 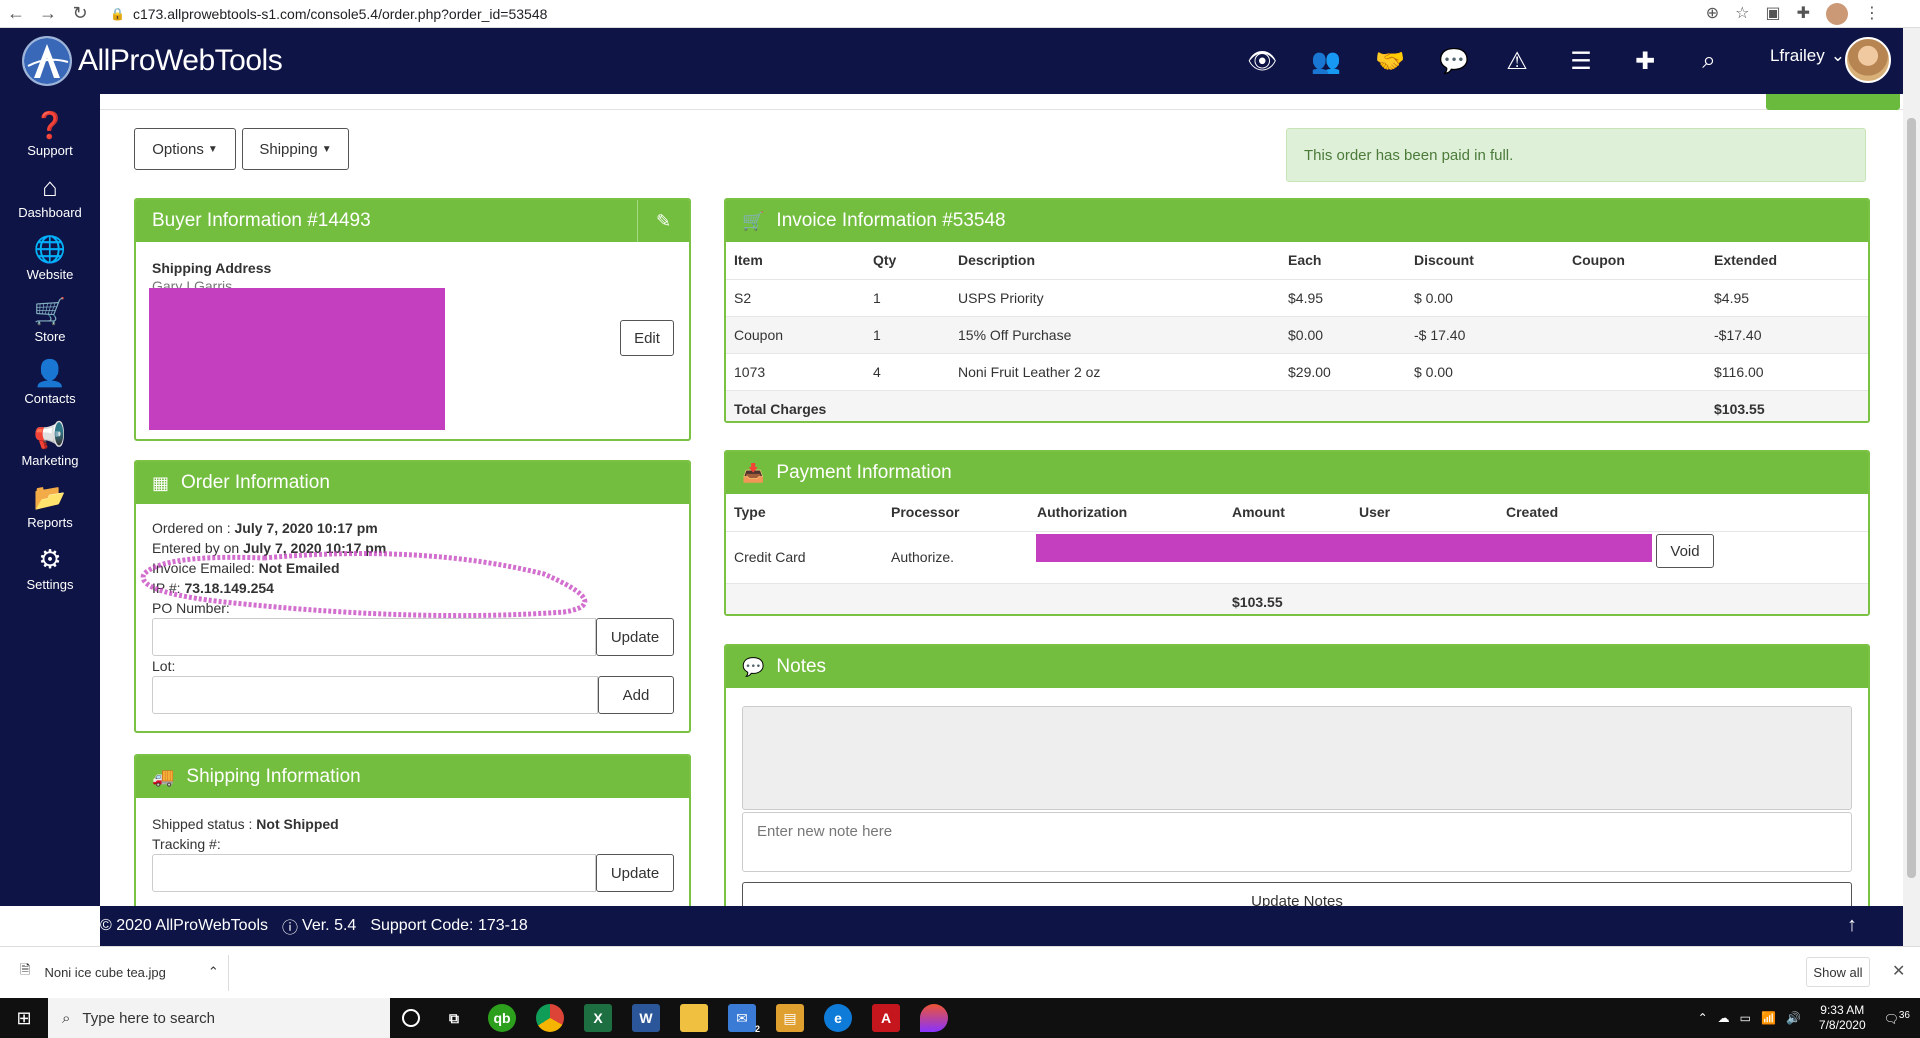 I want to click on col-user: User, so click(x=1424, y=513).